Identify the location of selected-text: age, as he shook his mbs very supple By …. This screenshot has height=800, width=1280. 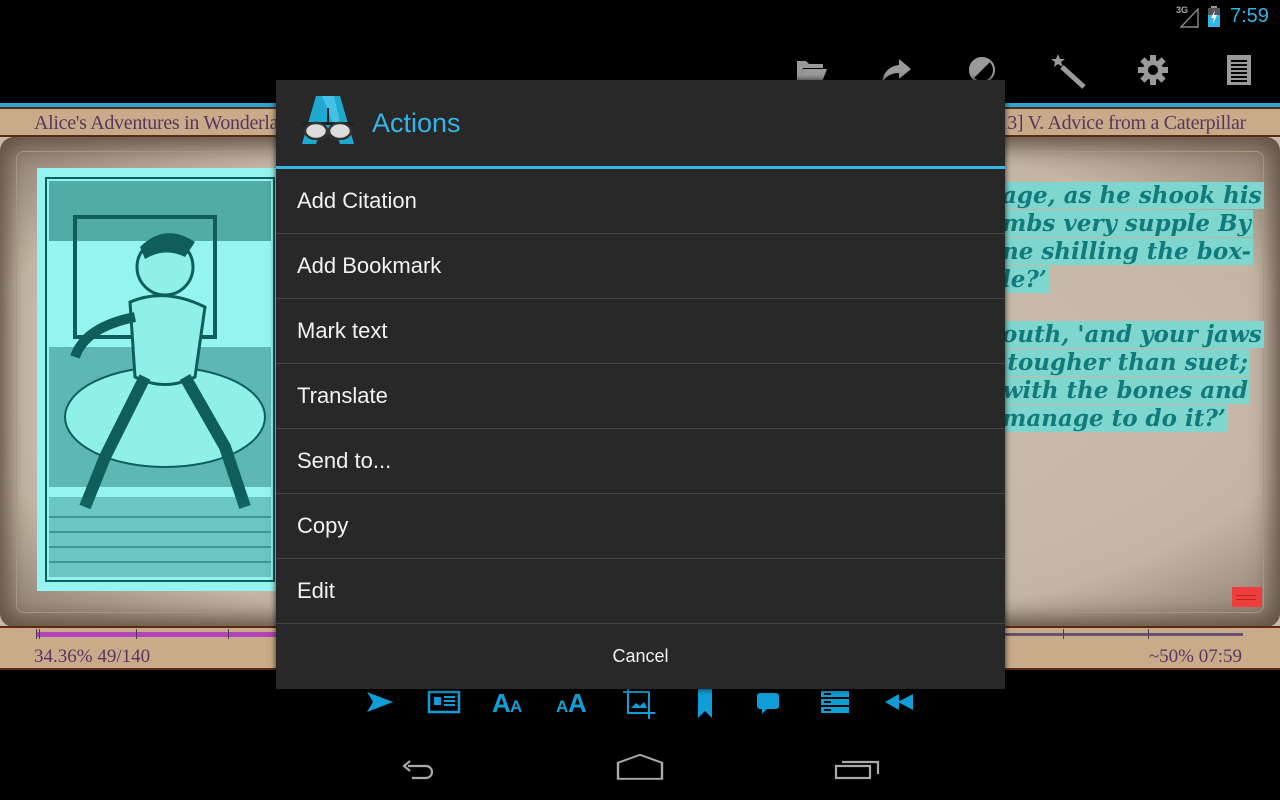
(1132, 307).